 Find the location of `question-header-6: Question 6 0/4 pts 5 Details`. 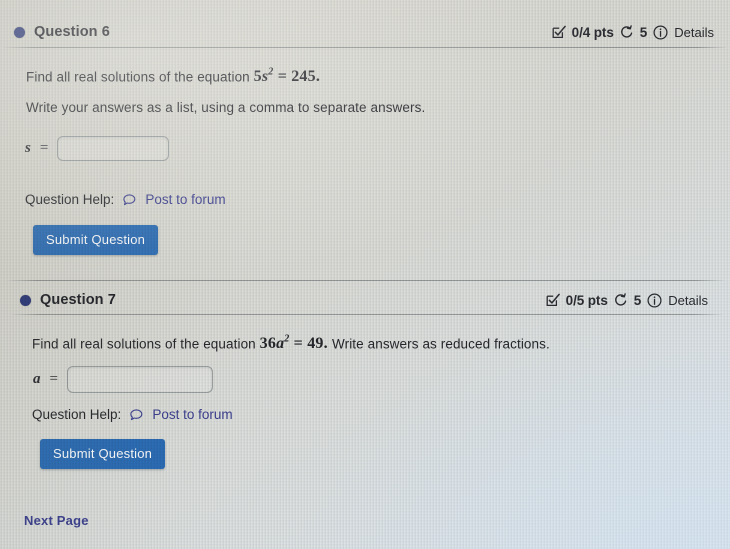

question-header-6: Question 6 0/4 pts 5 Details is located at coordinates (365, 32).